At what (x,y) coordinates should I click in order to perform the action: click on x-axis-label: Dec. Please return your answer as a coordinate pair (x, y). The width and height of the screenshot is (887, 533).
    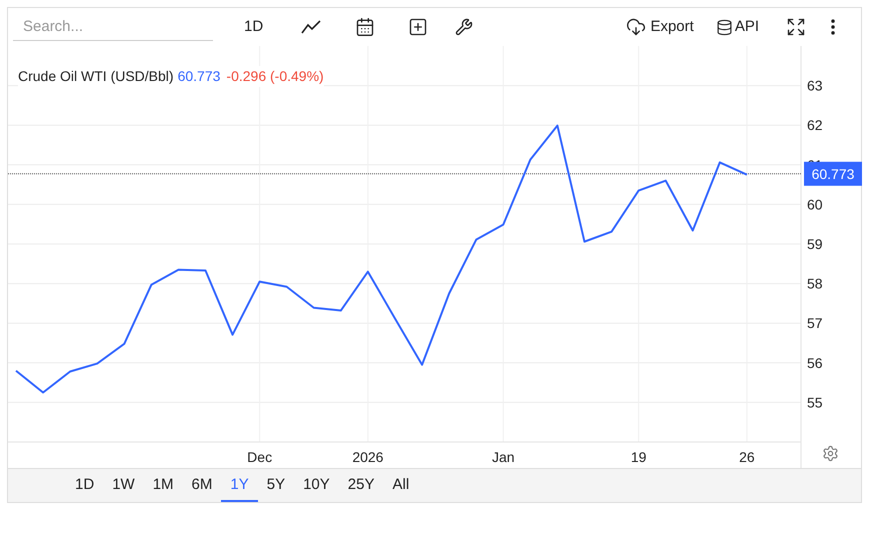
    Looking at the image, I should click on (259, 457).